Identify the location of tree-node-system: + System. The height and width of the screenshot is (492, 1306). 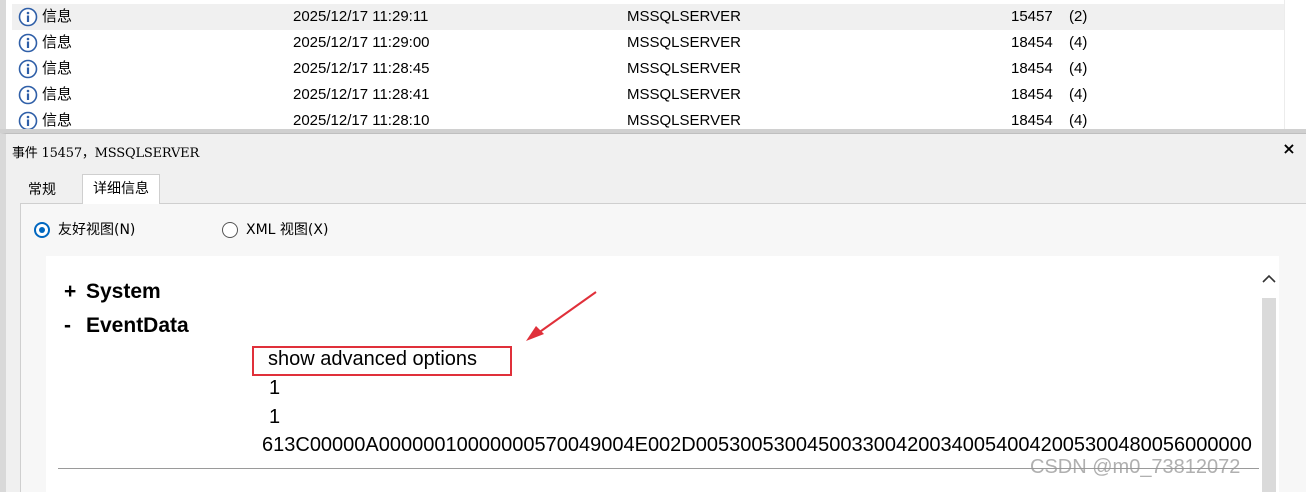
(112, 292).